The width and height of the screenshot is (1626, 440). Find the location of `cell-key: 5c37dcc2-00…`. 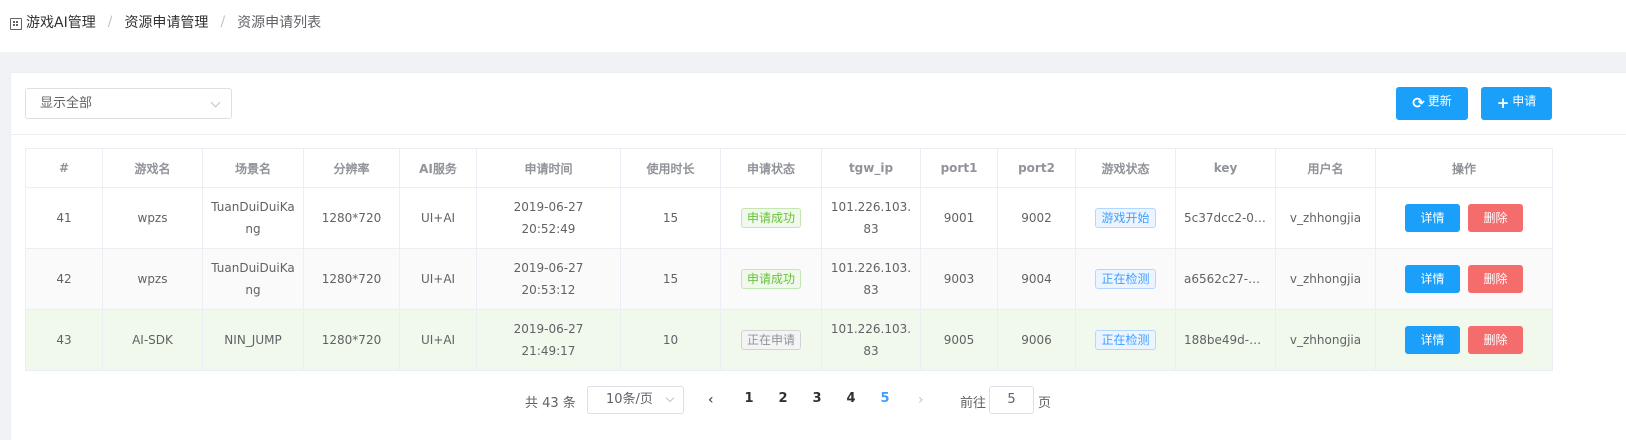

cell-key: 5c37dcc2-00… is located at coordinates (1225, 218).